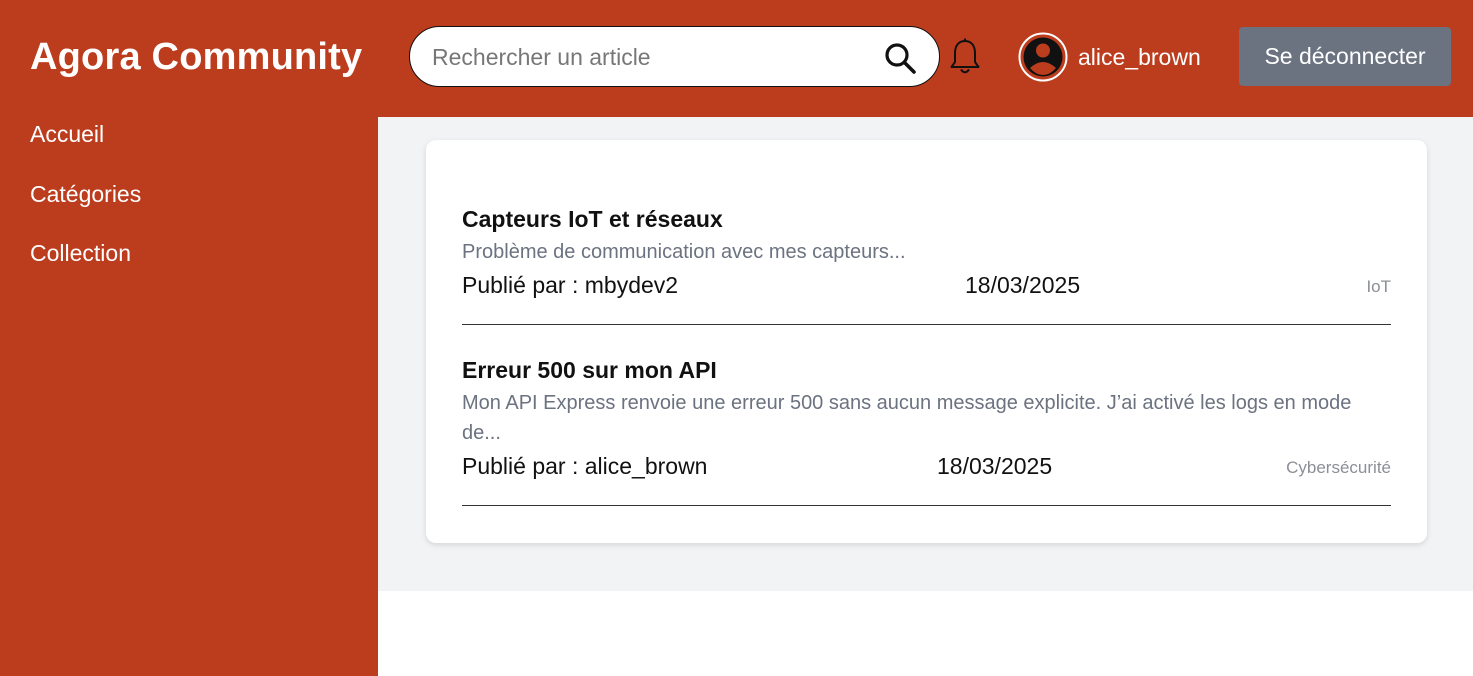  Describe the element at coordinates (67, 134) in the screenshot. I see `sidebar-item-accueil: Accueil` at that location.